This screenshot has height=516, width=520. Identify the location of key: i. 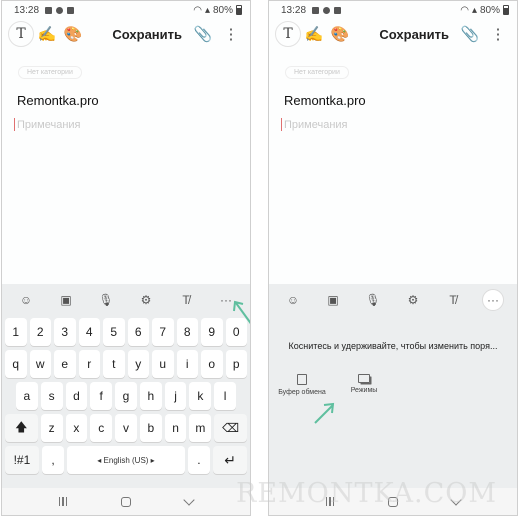
(187, 364).